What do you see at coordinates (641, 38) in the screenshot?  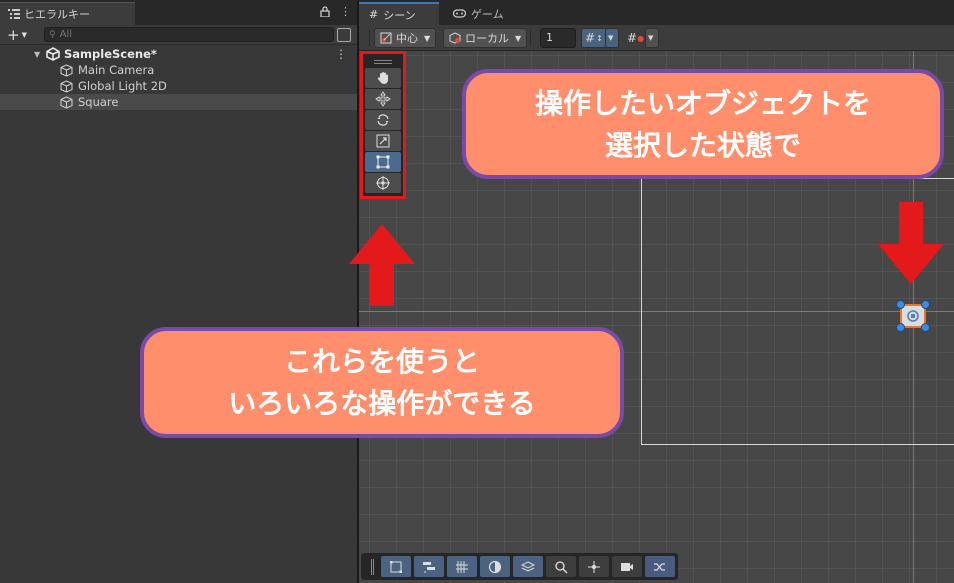 I see `snap-magnet-icon: ●` at bounding box center [641, 38].